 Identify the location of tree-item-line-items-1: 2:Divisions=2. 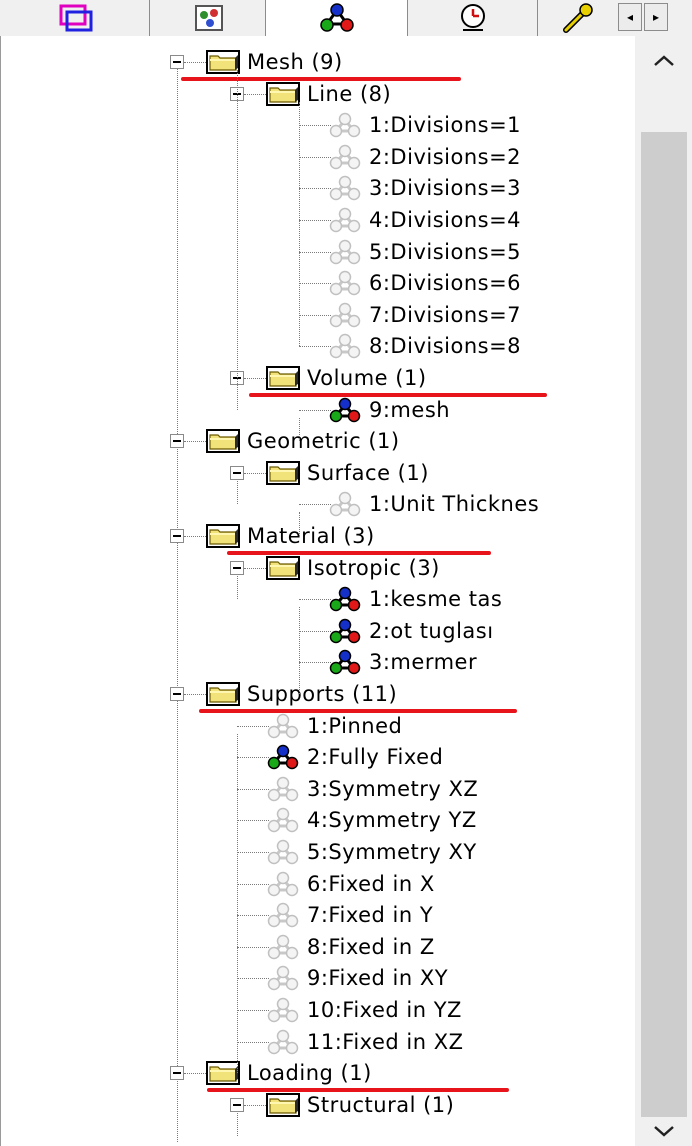
(424, 157).